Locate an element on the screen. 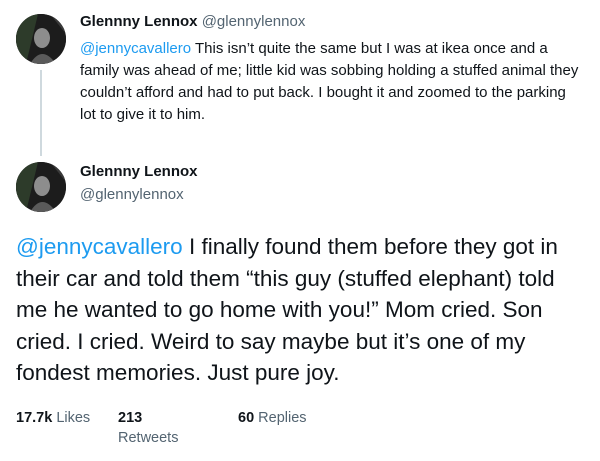 Image resolution: width=600 pixels, height=461 pixels. main-author-name: Glennny Lennox is located at coordinates (139, 172).